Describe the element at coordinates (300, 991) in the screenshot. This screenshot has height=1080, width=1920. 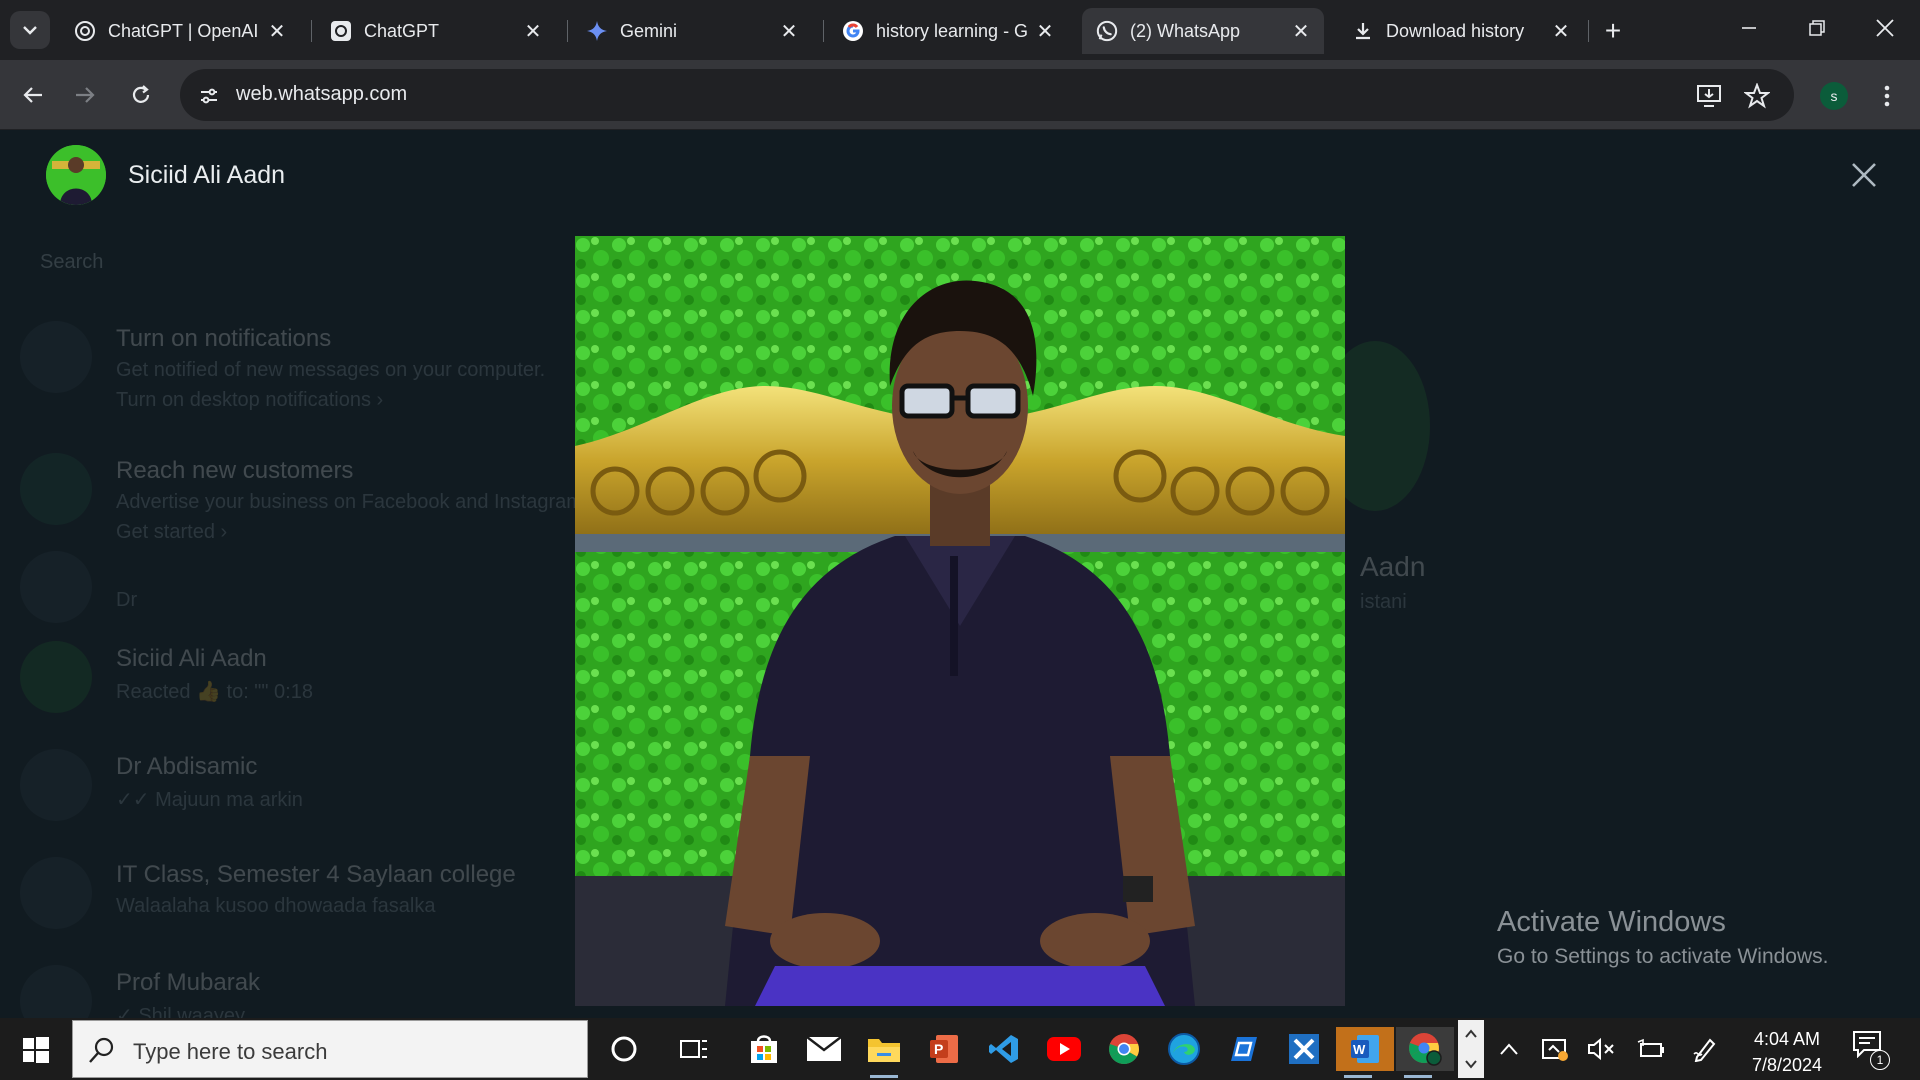
I see `list-item: Prof Mubarak ✓ Shil waayey` at that location.